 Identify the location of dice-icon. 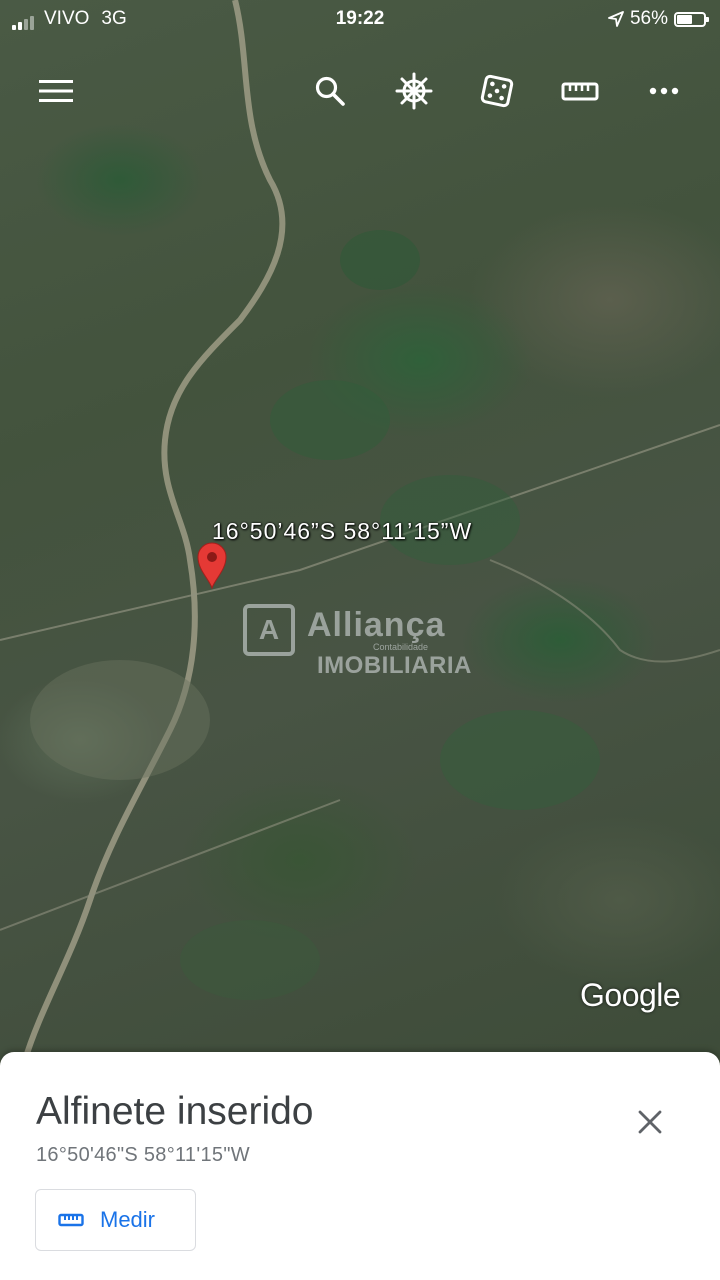
(497, 91).